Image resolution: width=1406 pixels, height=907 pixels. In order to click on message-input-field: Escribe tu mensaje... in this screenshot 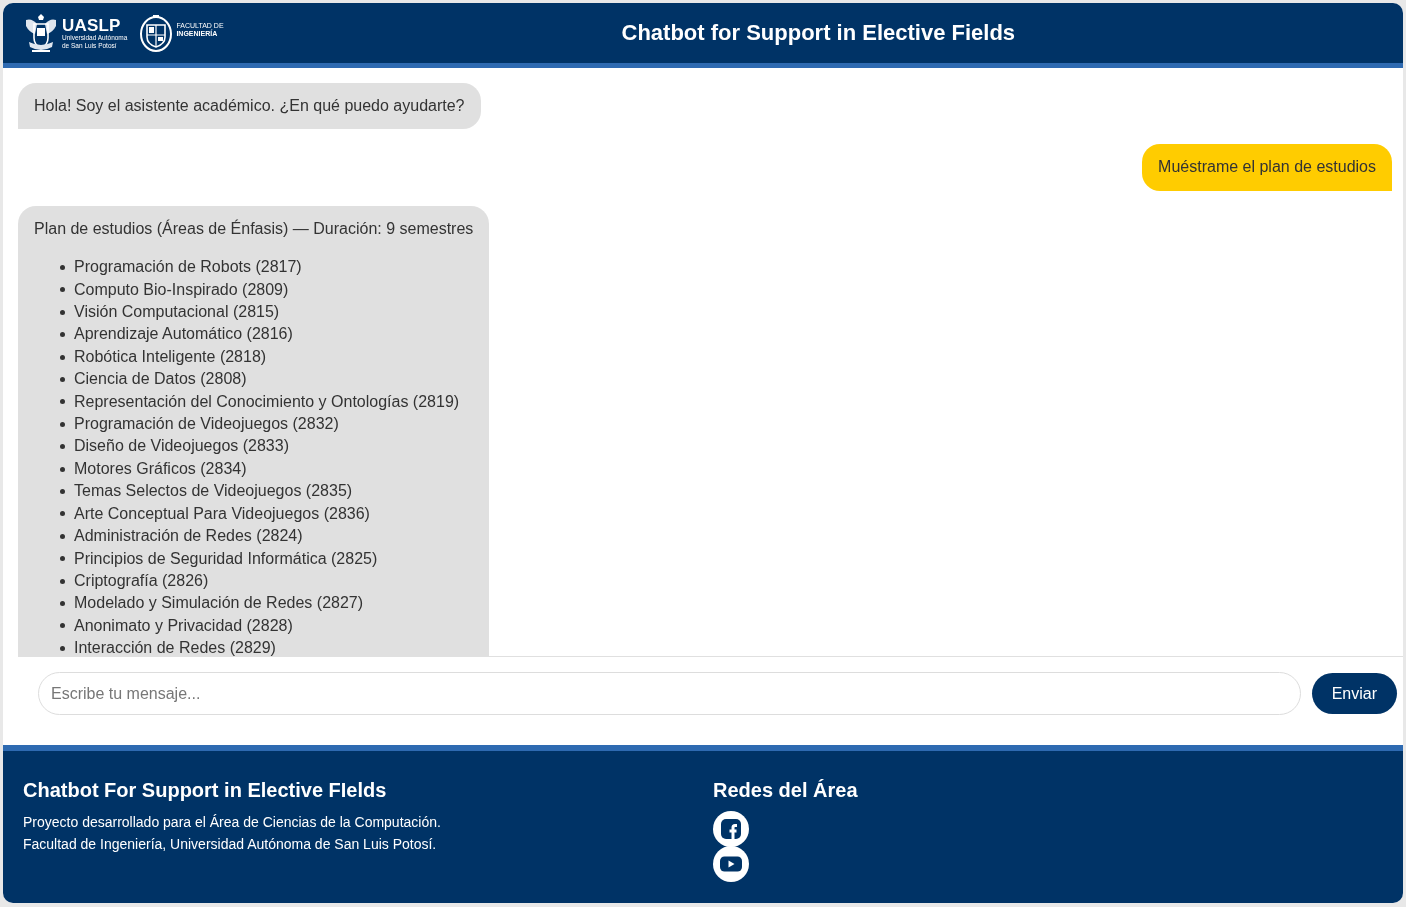, I will do `click(669, 693)`.